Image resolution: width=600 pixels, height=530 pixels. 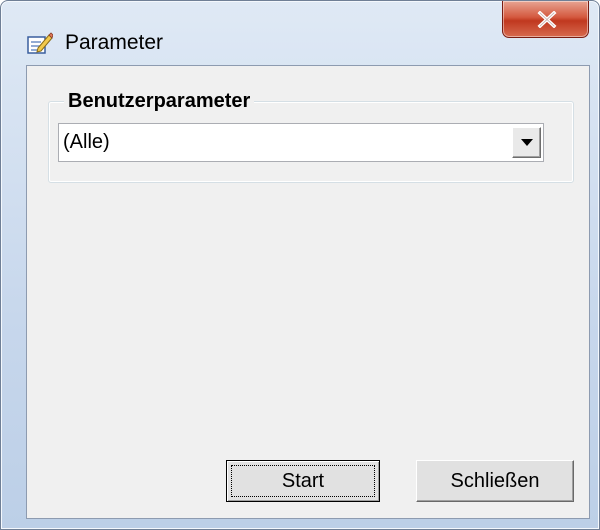 I want to click on window-title: Parameter, so click(x=114, y=42).